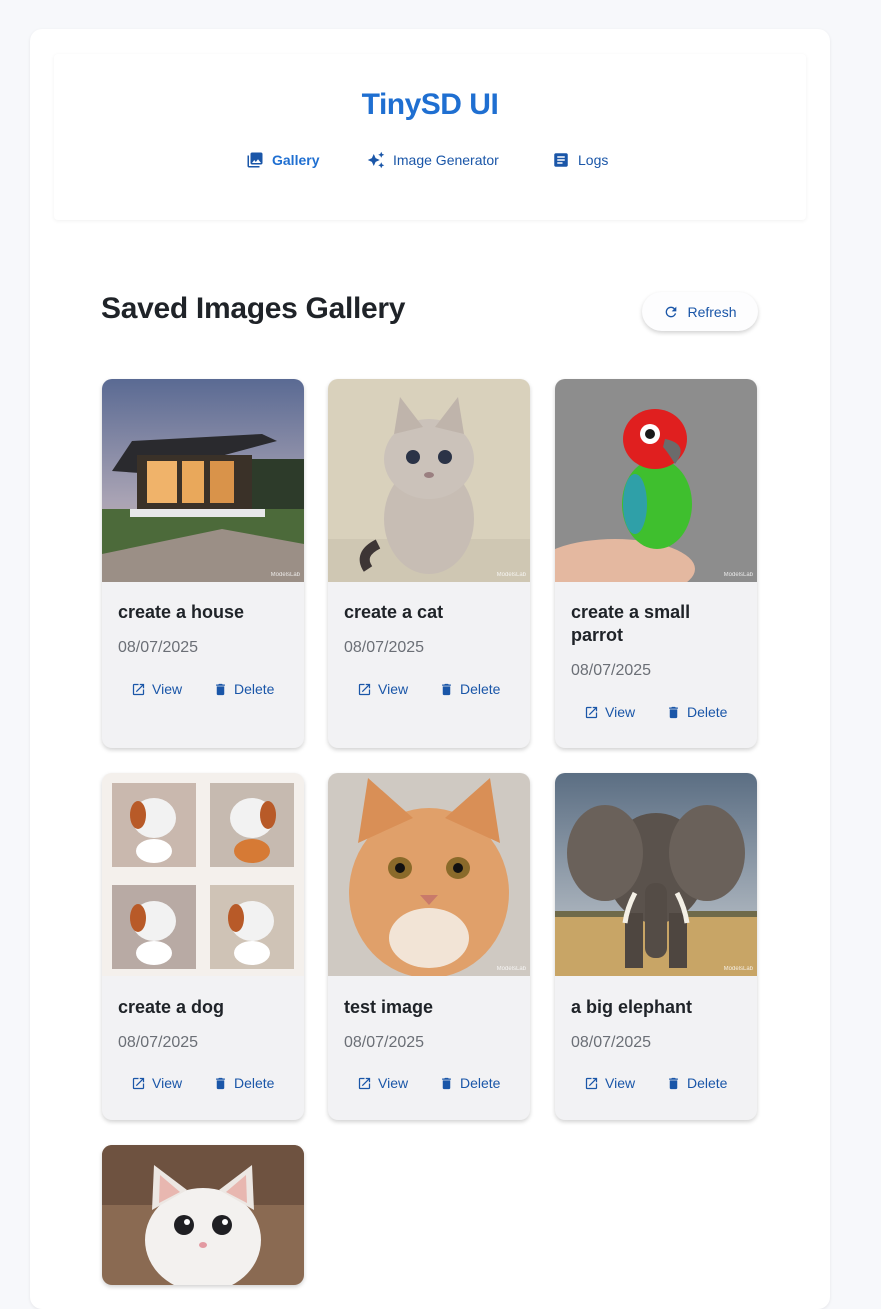 The image size is (881, 1309). I want to click on nav-gallery: Gallery, so click(282, 160).